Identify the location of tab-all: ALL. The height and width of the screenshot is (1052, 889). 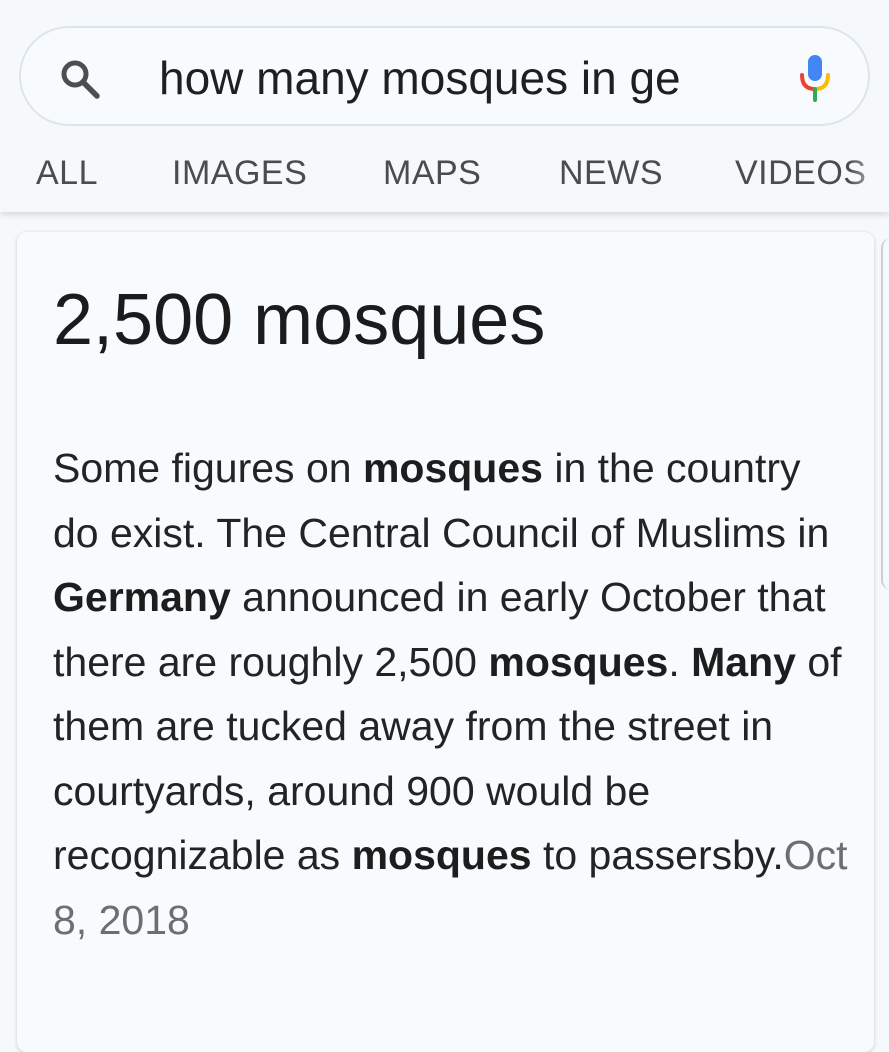
(67, 173).